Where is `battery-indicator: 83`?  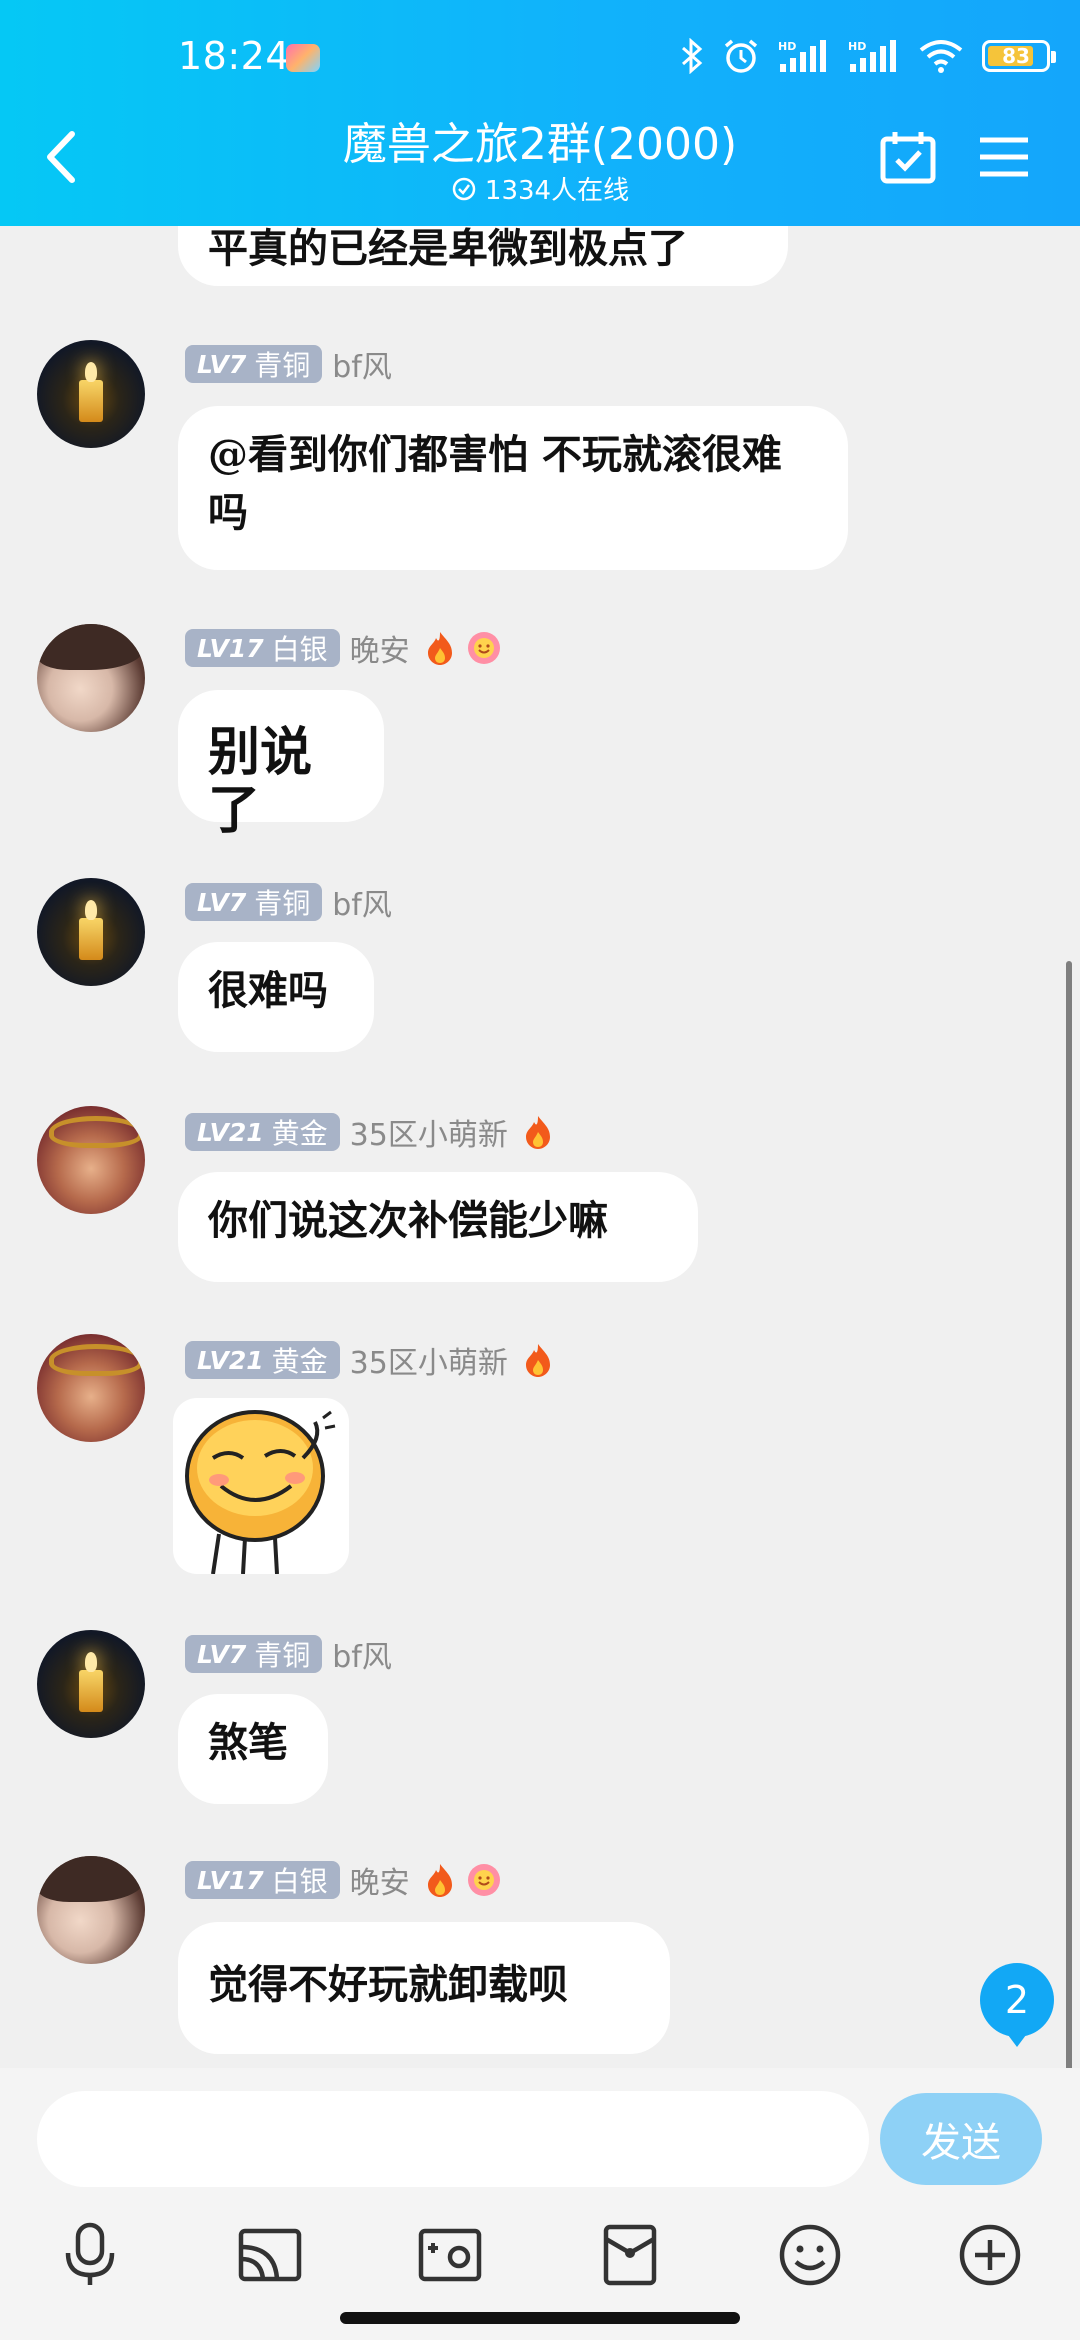 battery-indicator: 83 is located at coordinates (1019, 56).